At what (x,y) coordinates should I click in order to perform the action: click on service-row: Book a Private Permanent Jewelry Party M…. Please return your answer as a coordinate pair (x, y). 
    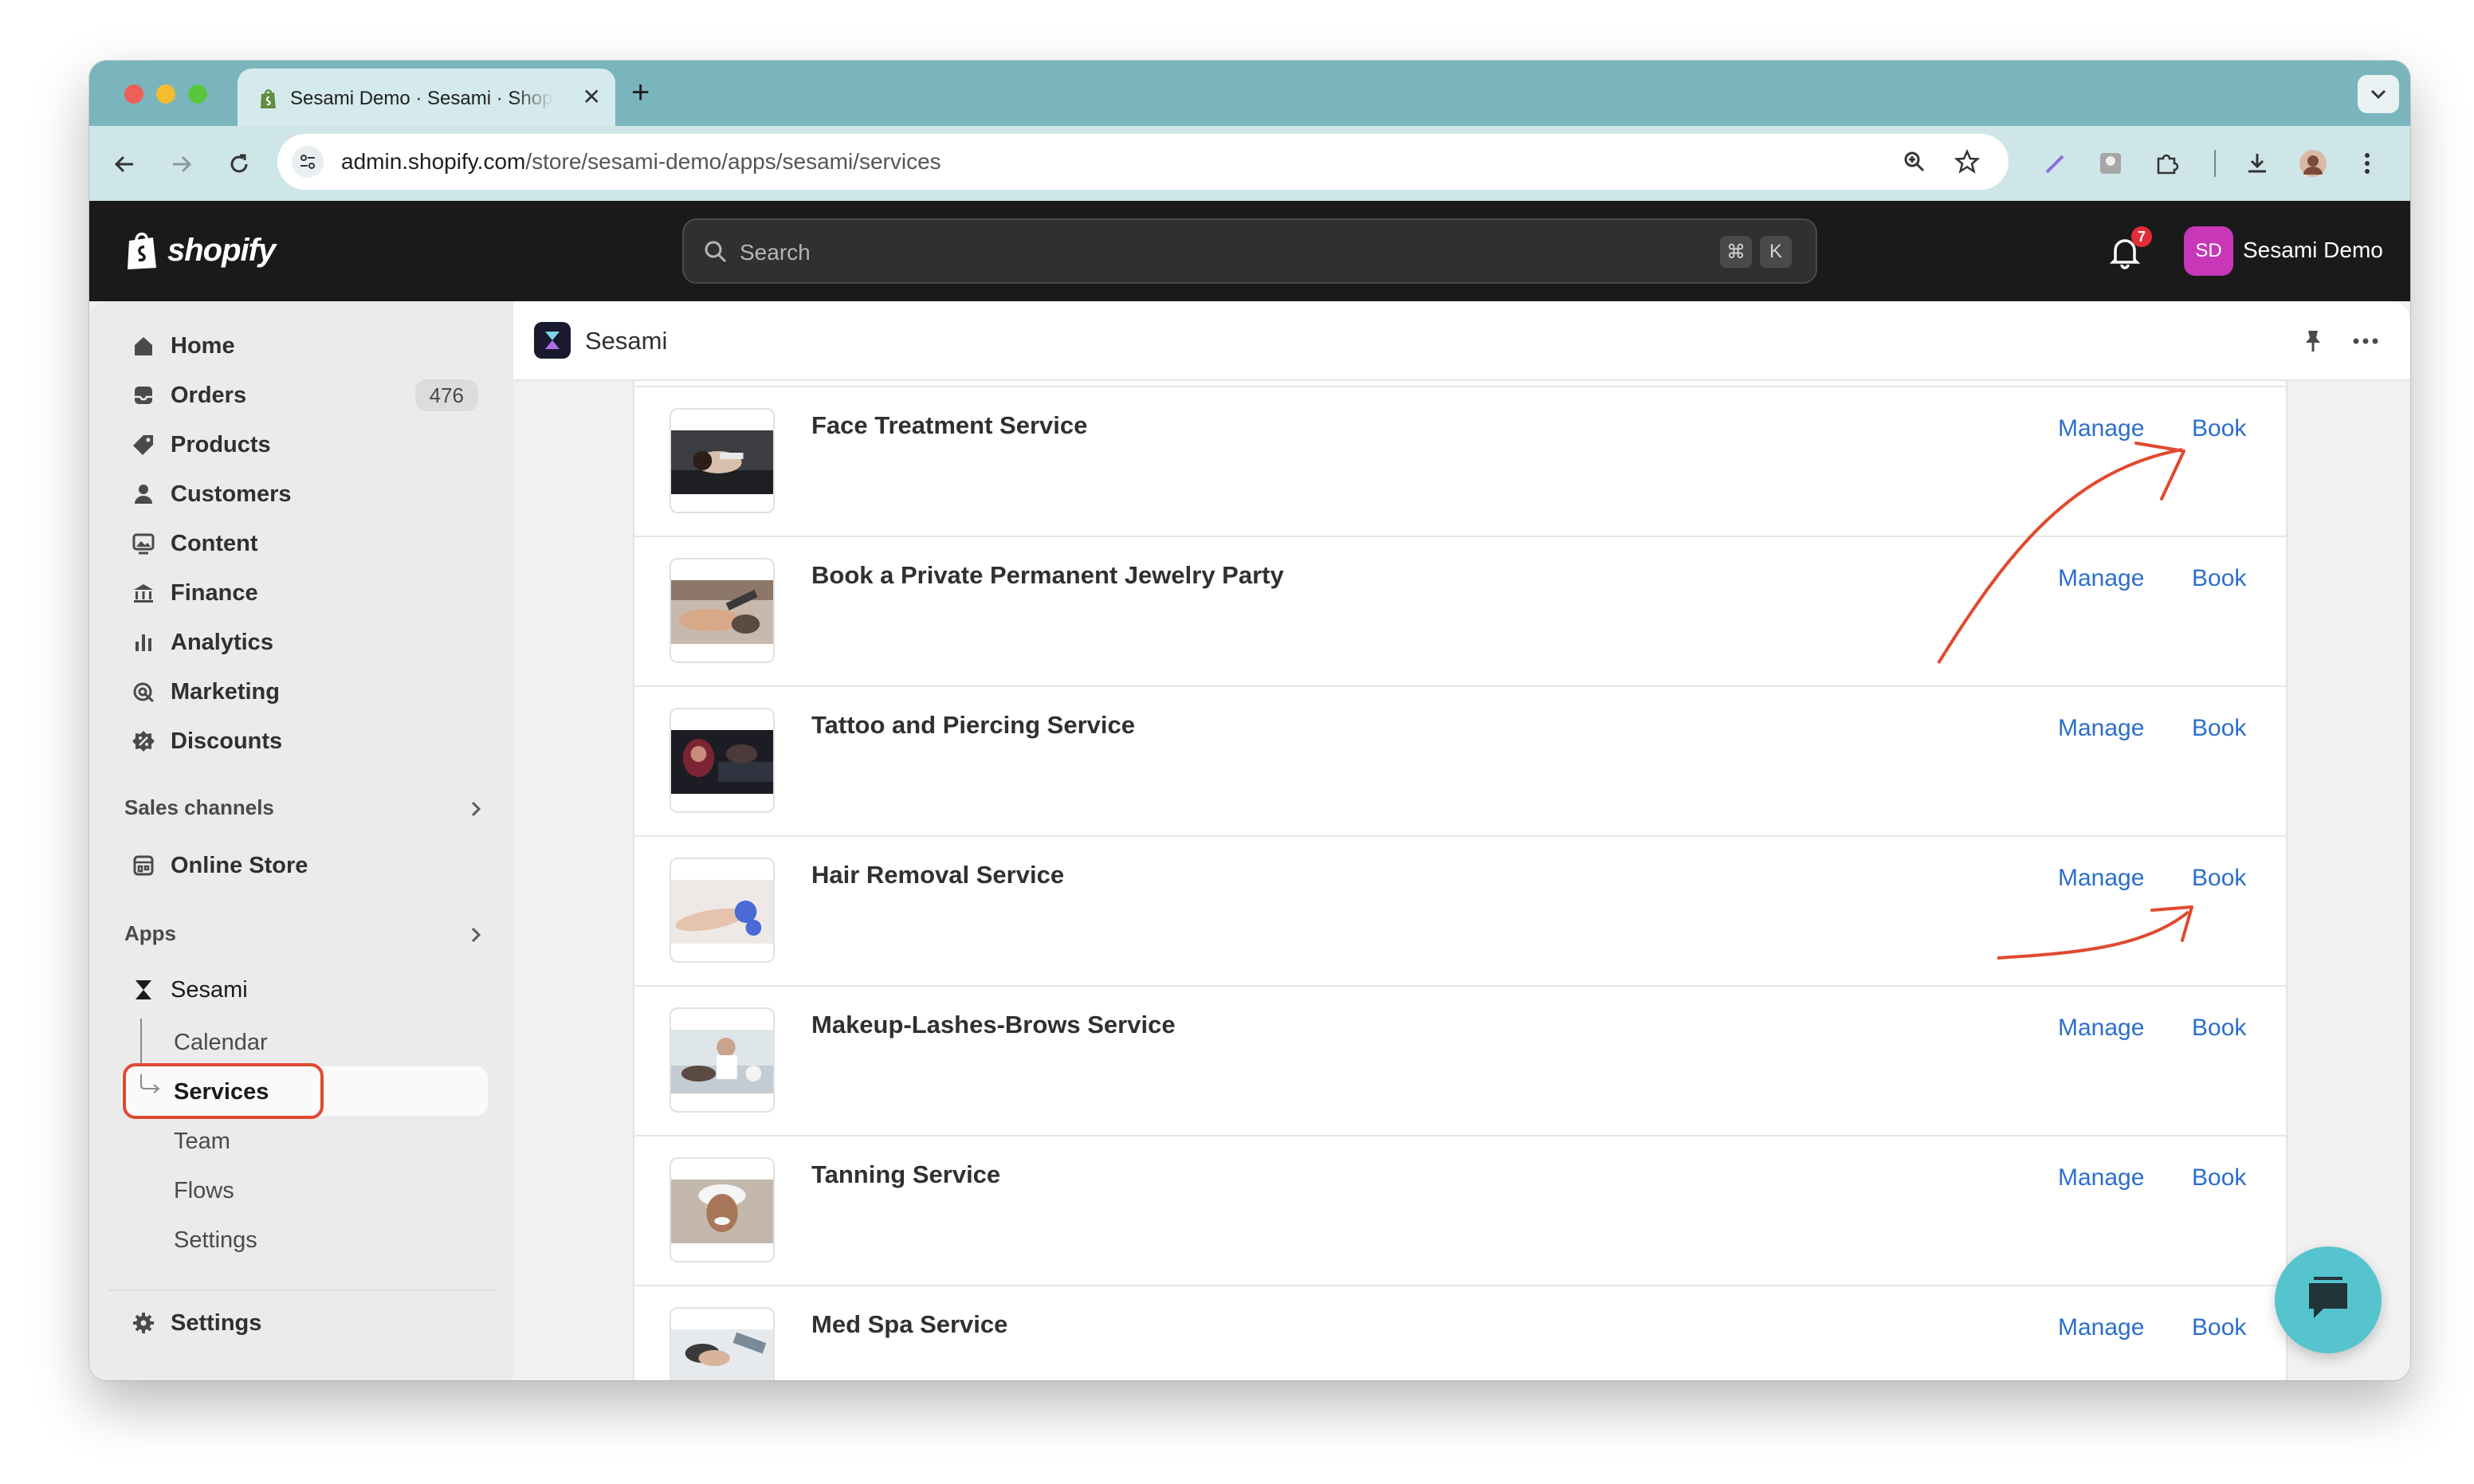
    Looking at the image, I should click on (1460, 610).